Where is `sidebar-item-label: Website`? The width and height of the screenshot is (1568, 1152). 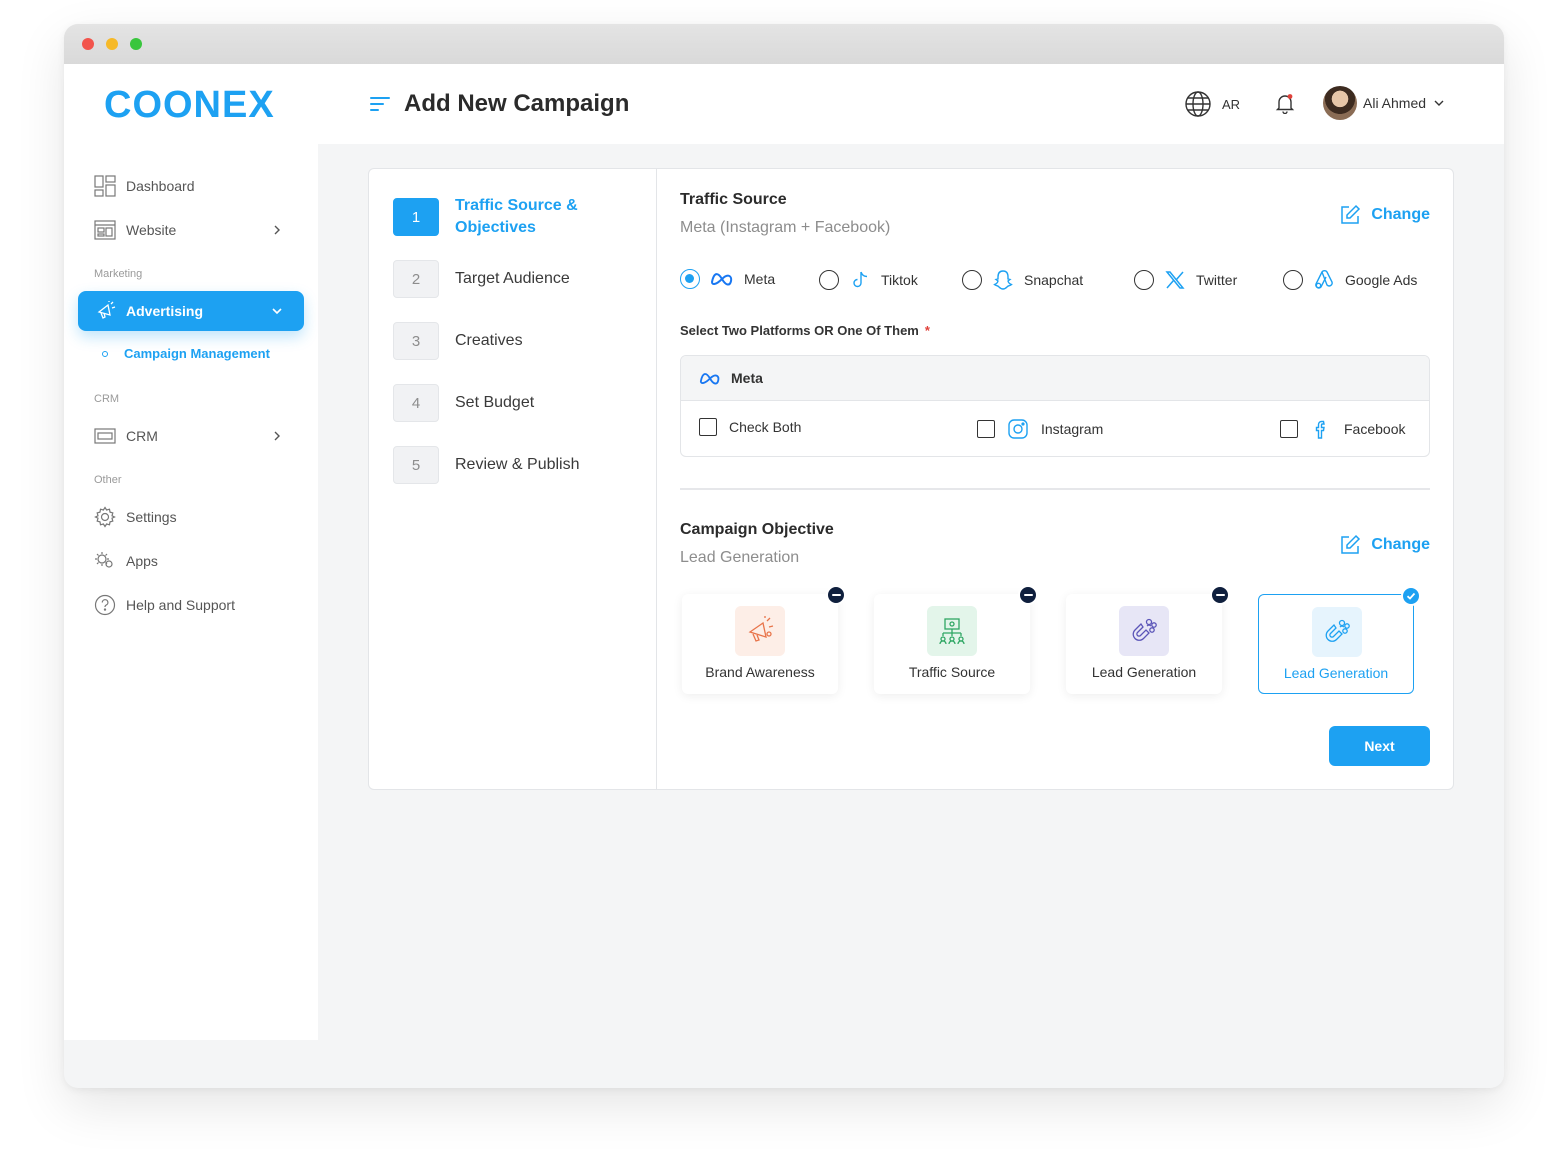 sidebar-item-label: Website is located at coordinates (151, 230).